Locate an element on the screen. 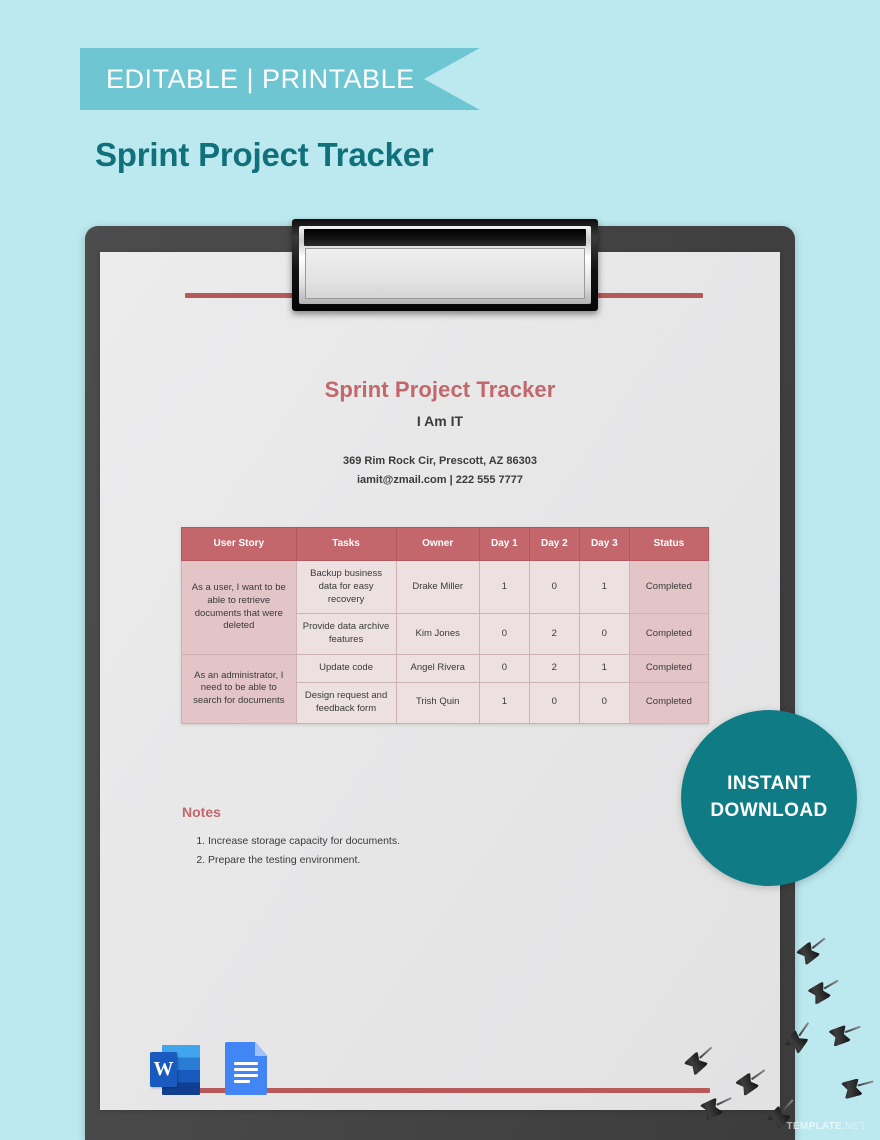  instant-download-line-2: DOWNLOAD is located at coordinates (769, 810).